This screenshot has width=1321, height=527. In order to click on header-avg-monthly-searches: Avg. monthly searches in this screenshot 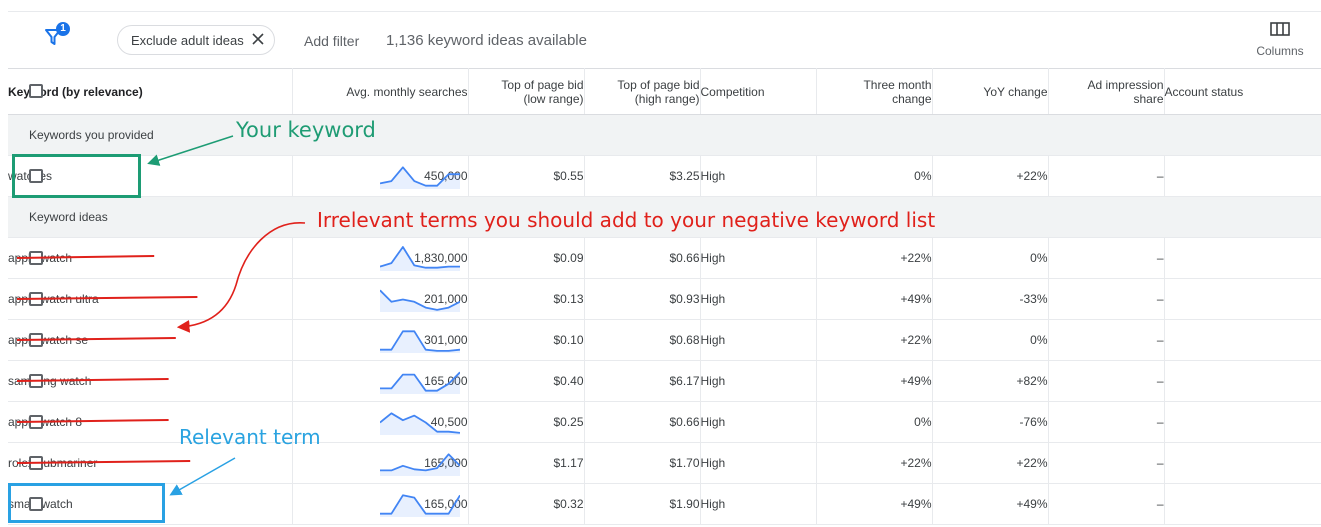, I will do `click(380, 91)`.